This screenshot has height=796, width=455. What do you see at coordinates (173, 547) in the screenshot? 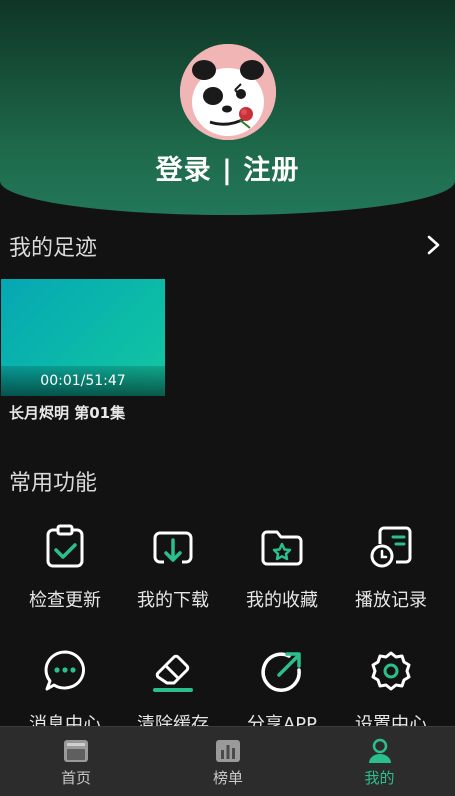
I see `download-icon` at bounding box center [173, 547].